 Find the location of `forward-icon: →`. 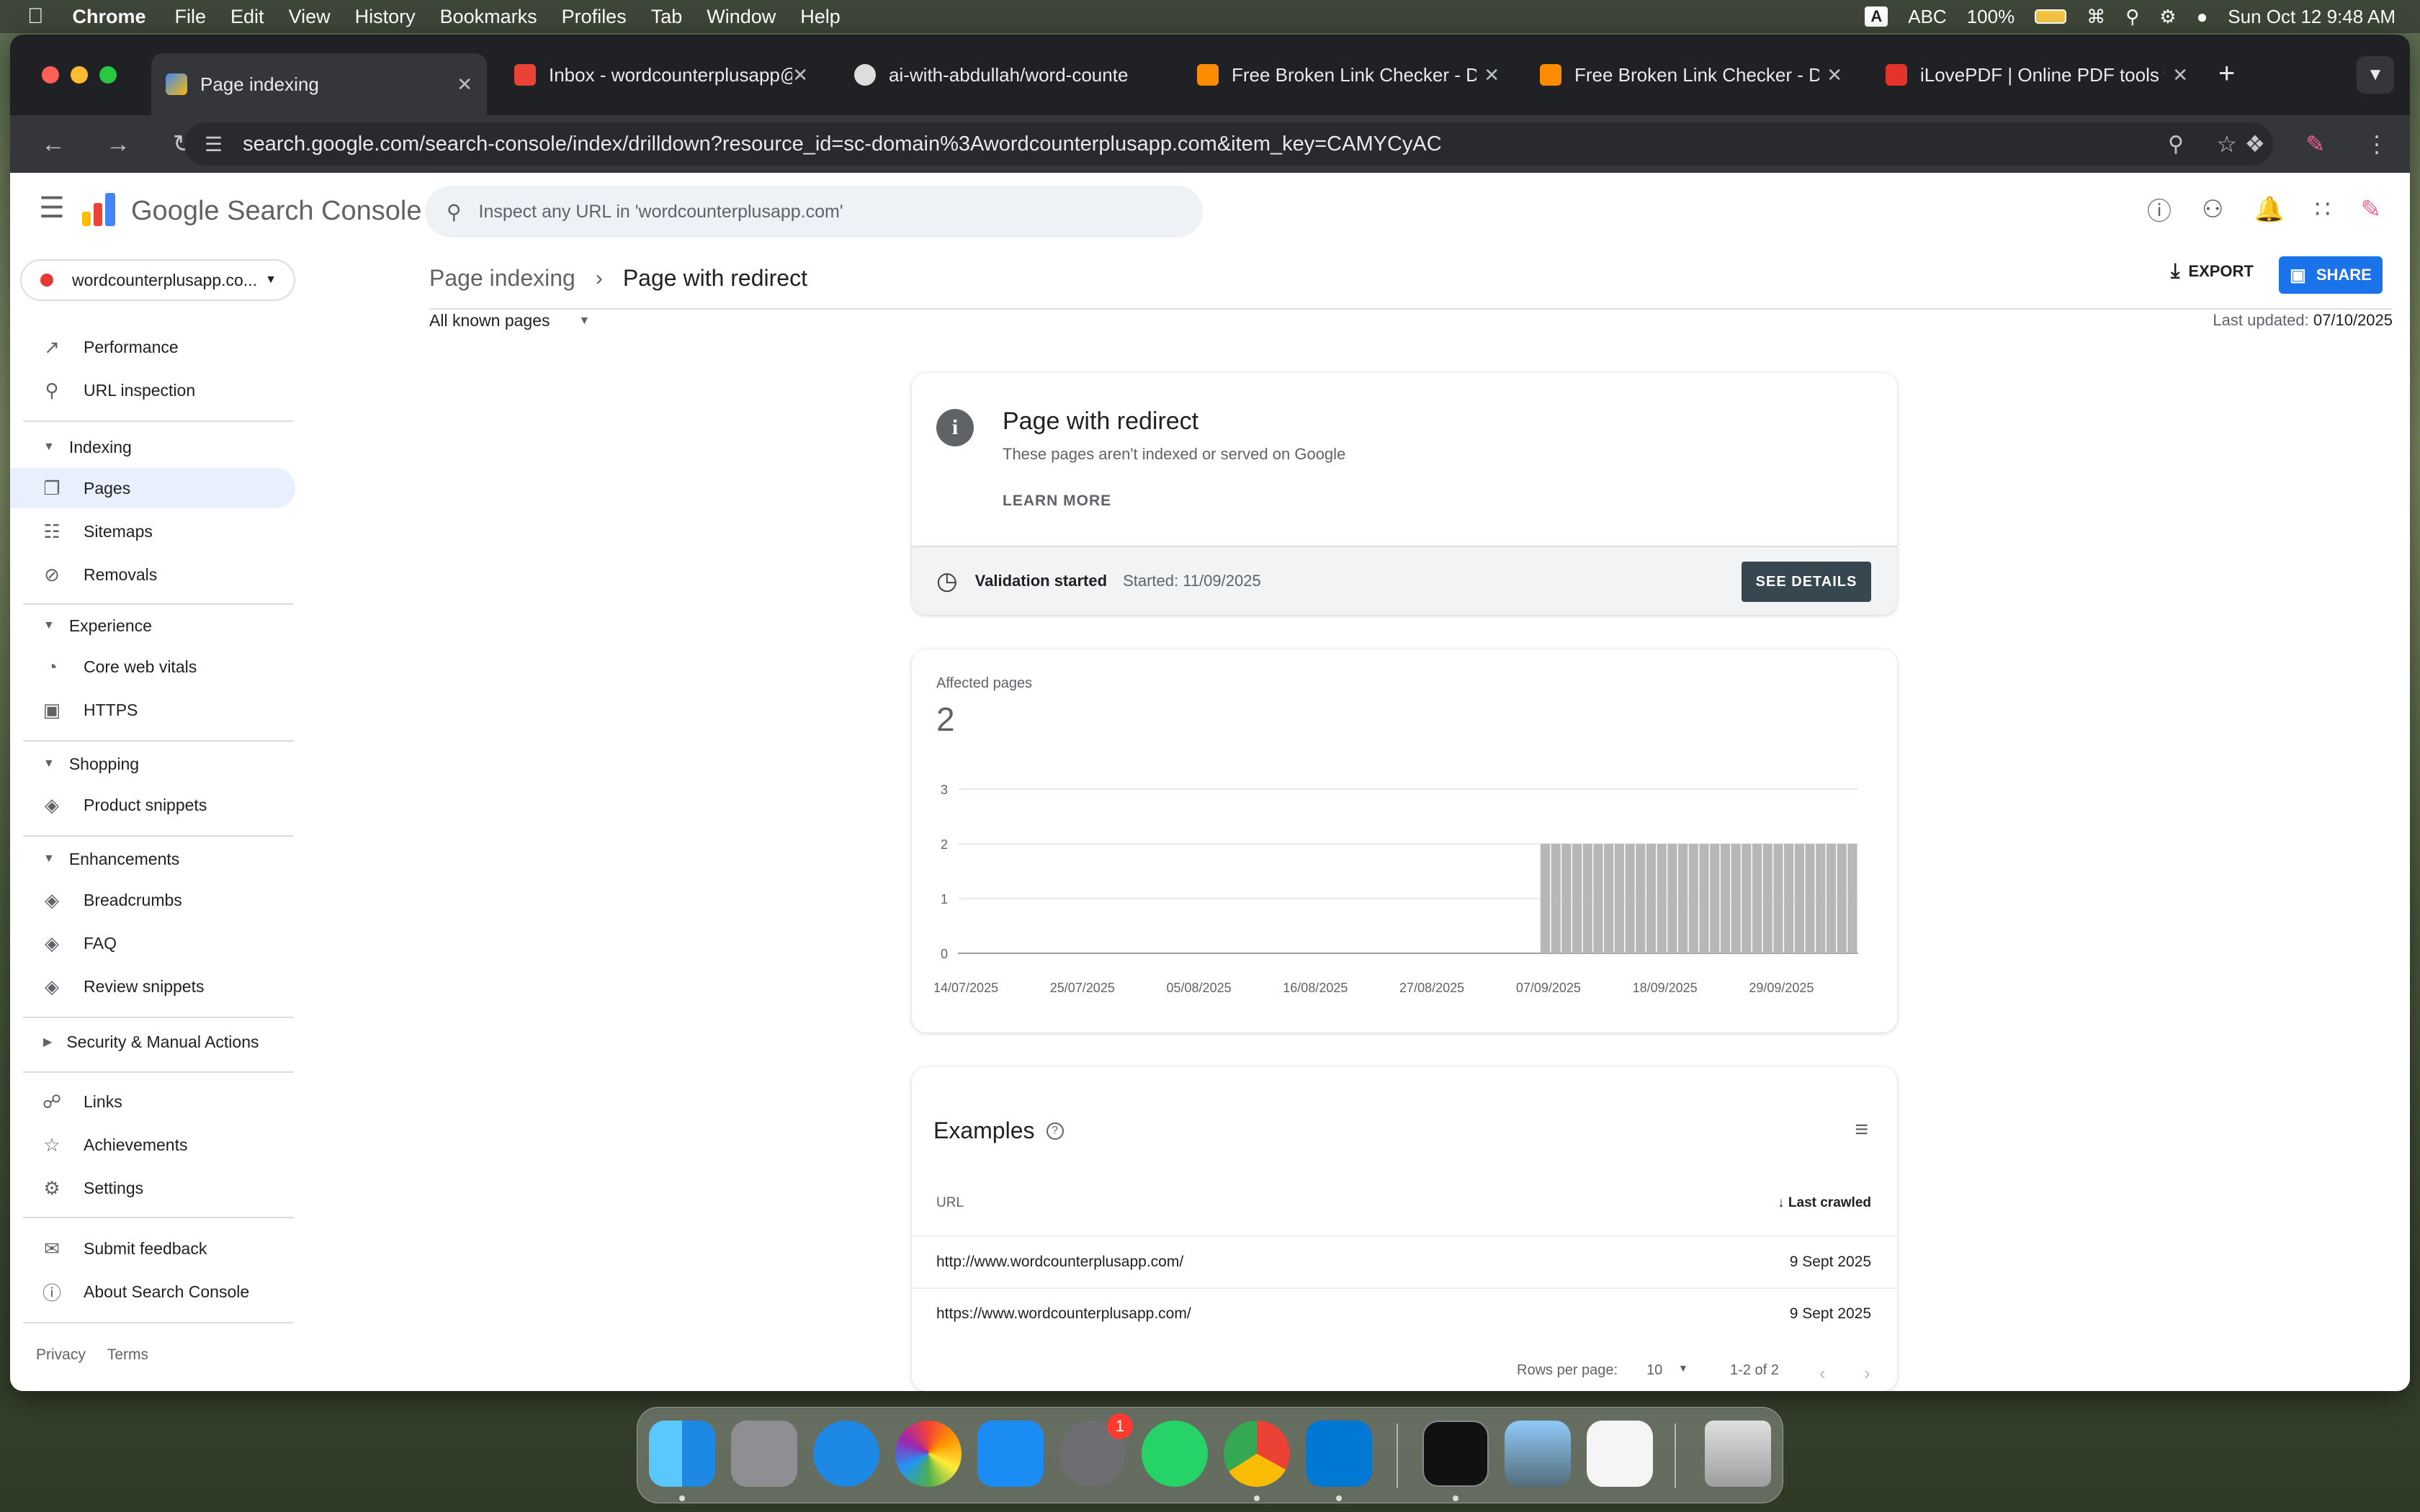

forward-icon: → is located at coordinates (119, 144).